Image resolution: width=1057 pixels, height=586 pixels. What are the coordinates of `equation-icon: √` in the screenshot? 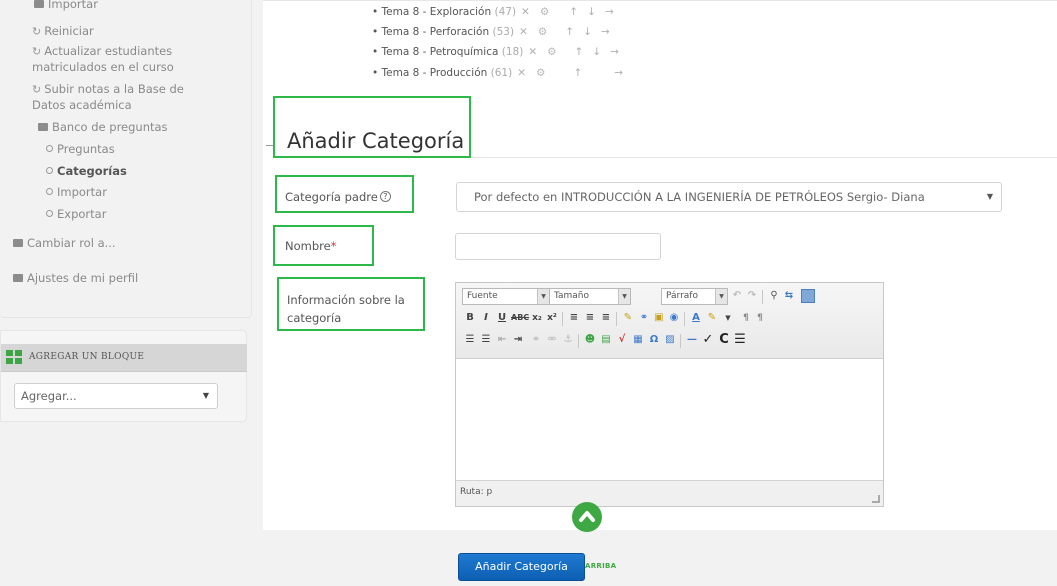 It's located at (622, 340).